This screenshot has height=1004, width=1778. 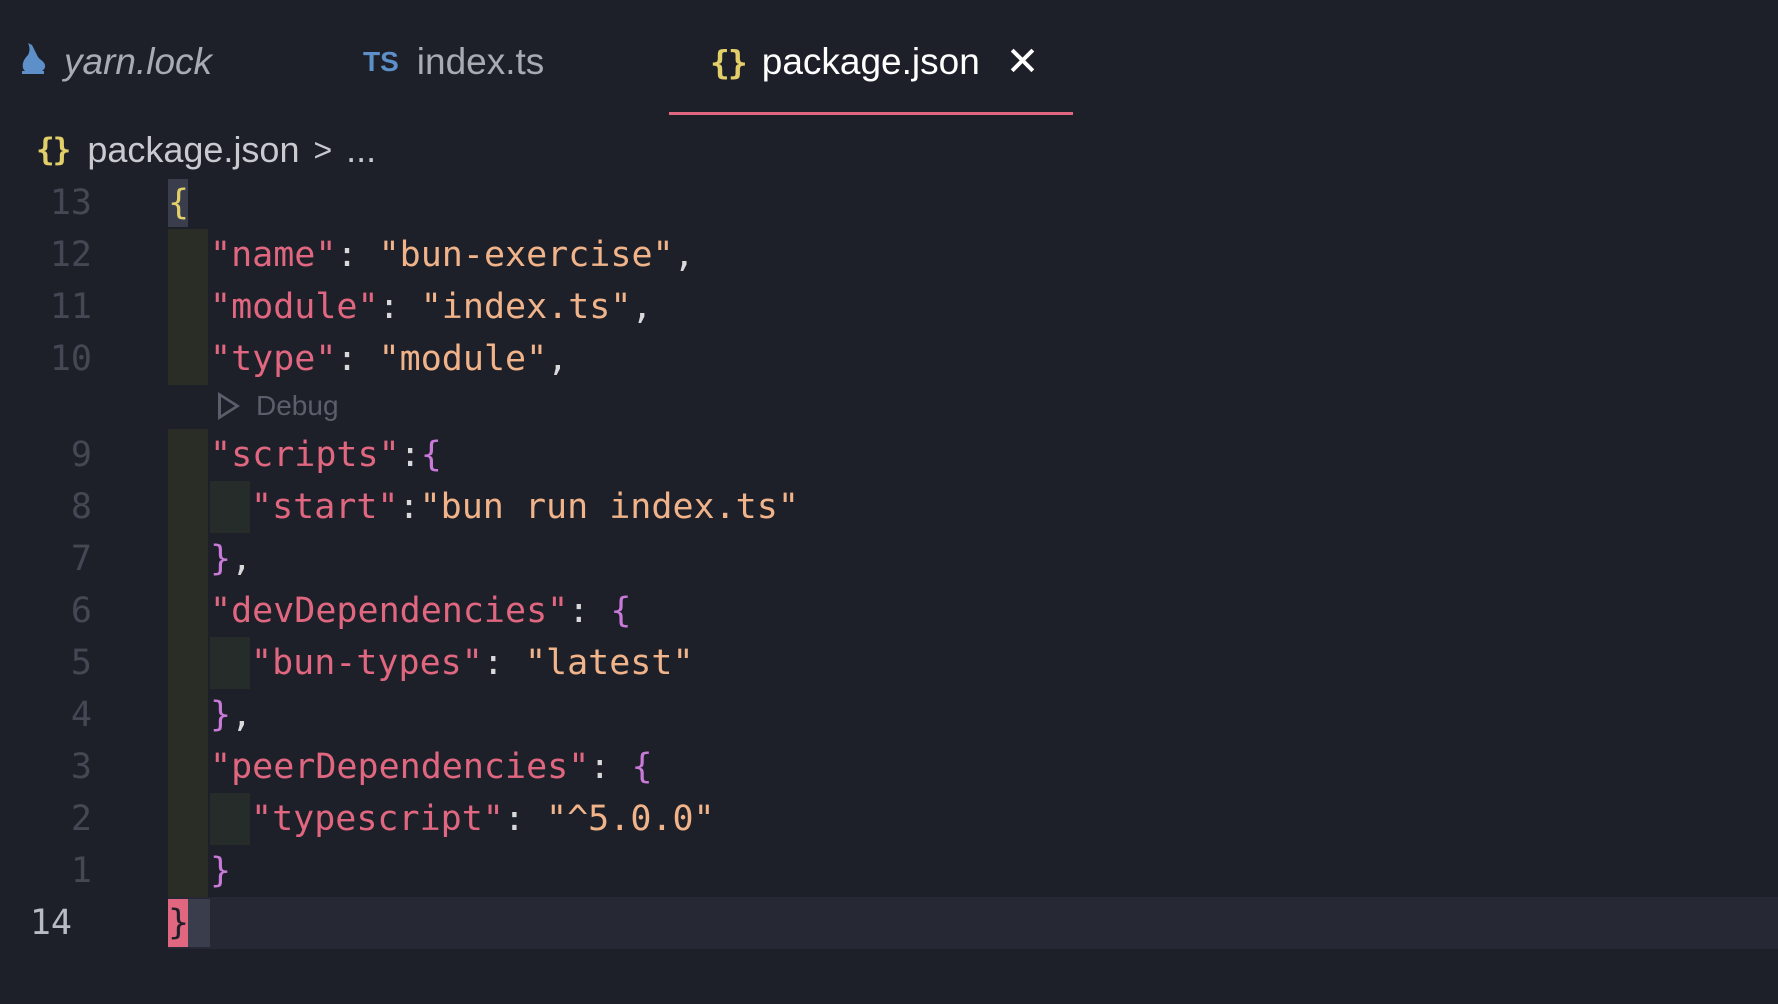 I want to click on line-number: 10, so click(x=70, y=359).